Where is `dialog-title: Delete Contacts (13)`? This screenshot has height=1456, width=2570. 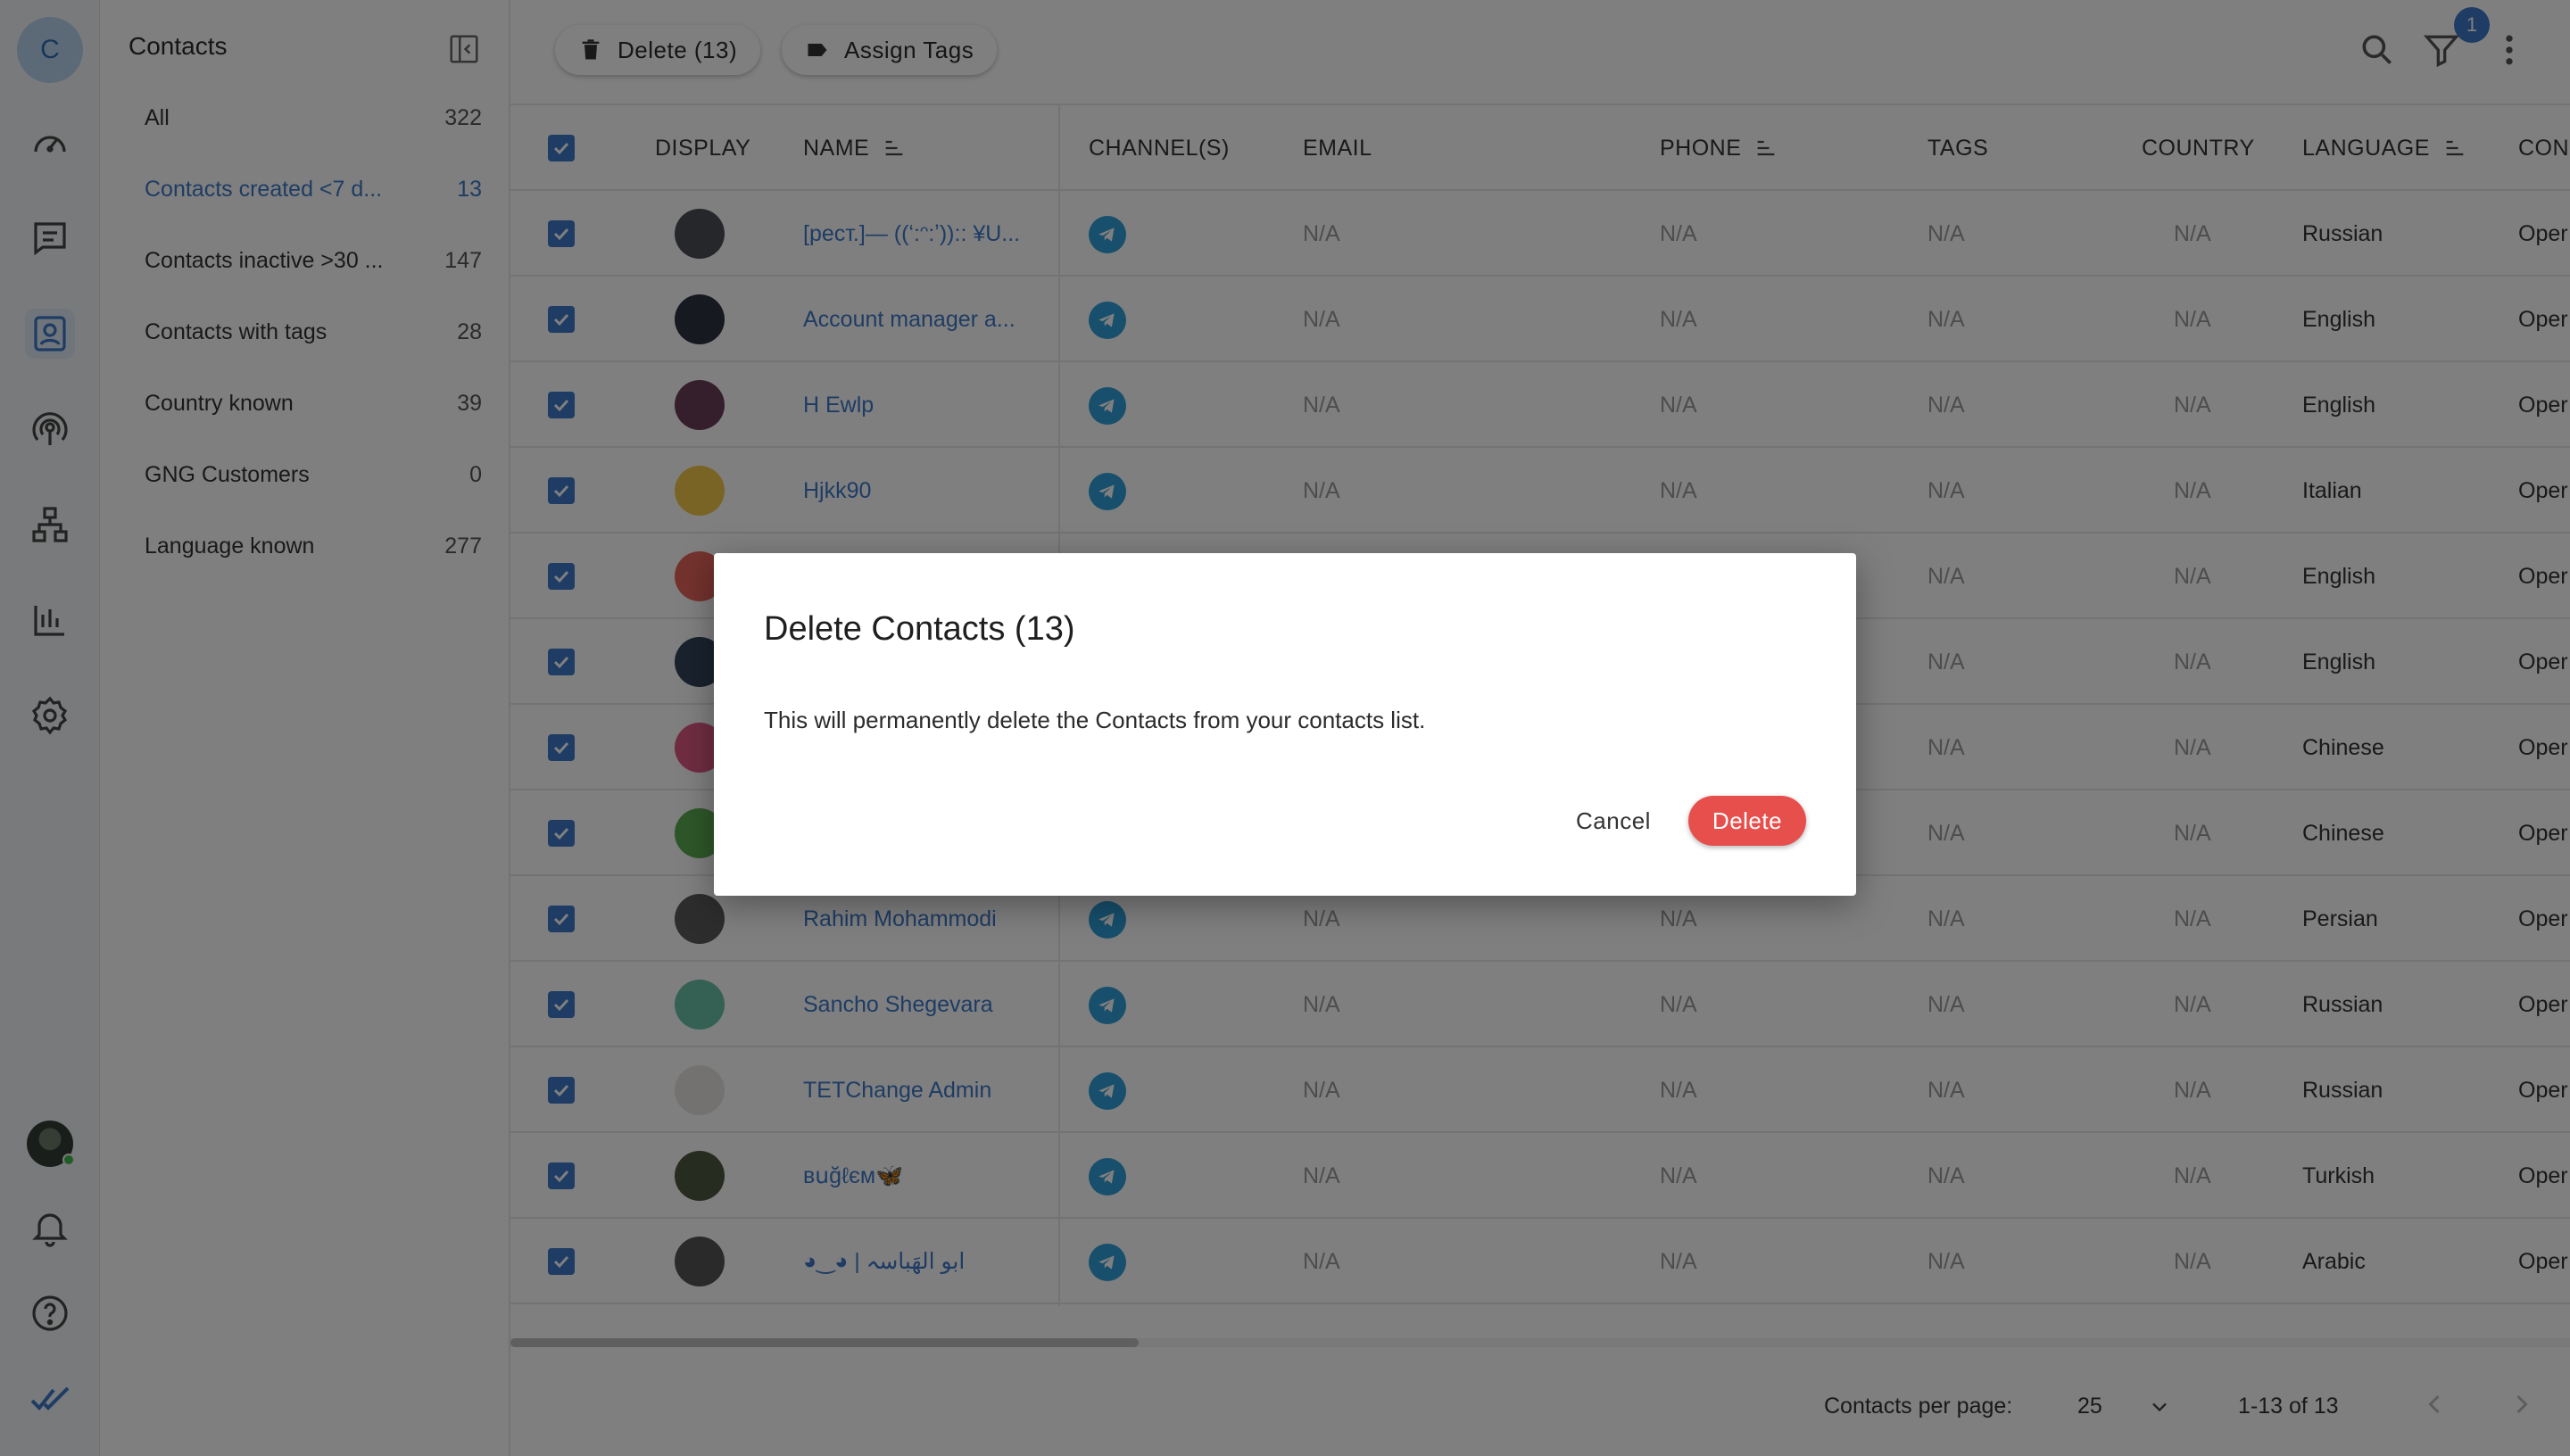
dialog-title: Delete Contacts (13) is located at coordinates (919, 629).